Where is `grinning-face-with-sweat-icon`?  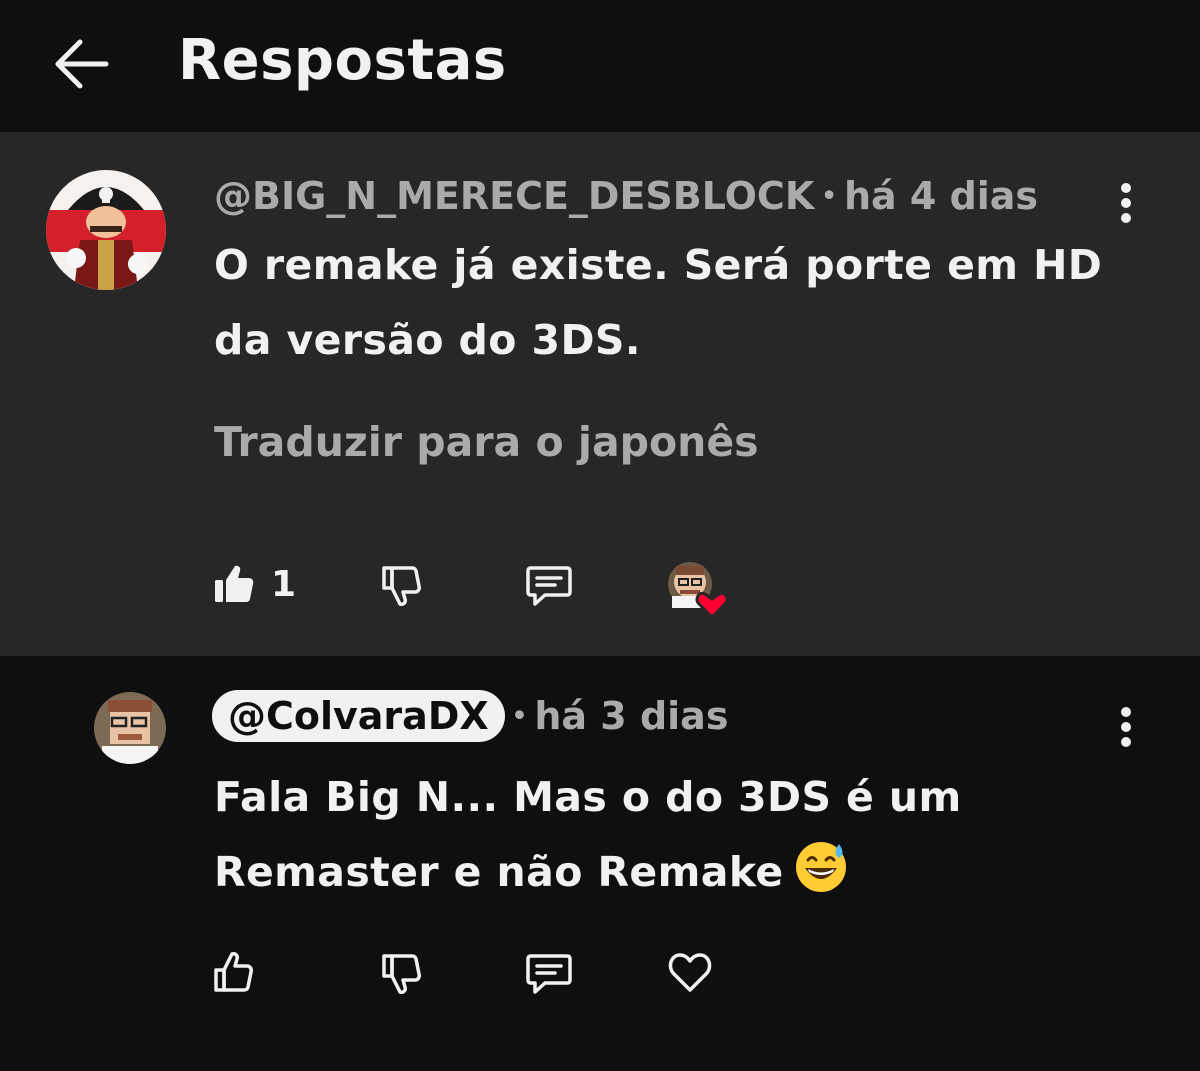 grinning-face-with-sweat-icon is located at coordinates (821, 879).